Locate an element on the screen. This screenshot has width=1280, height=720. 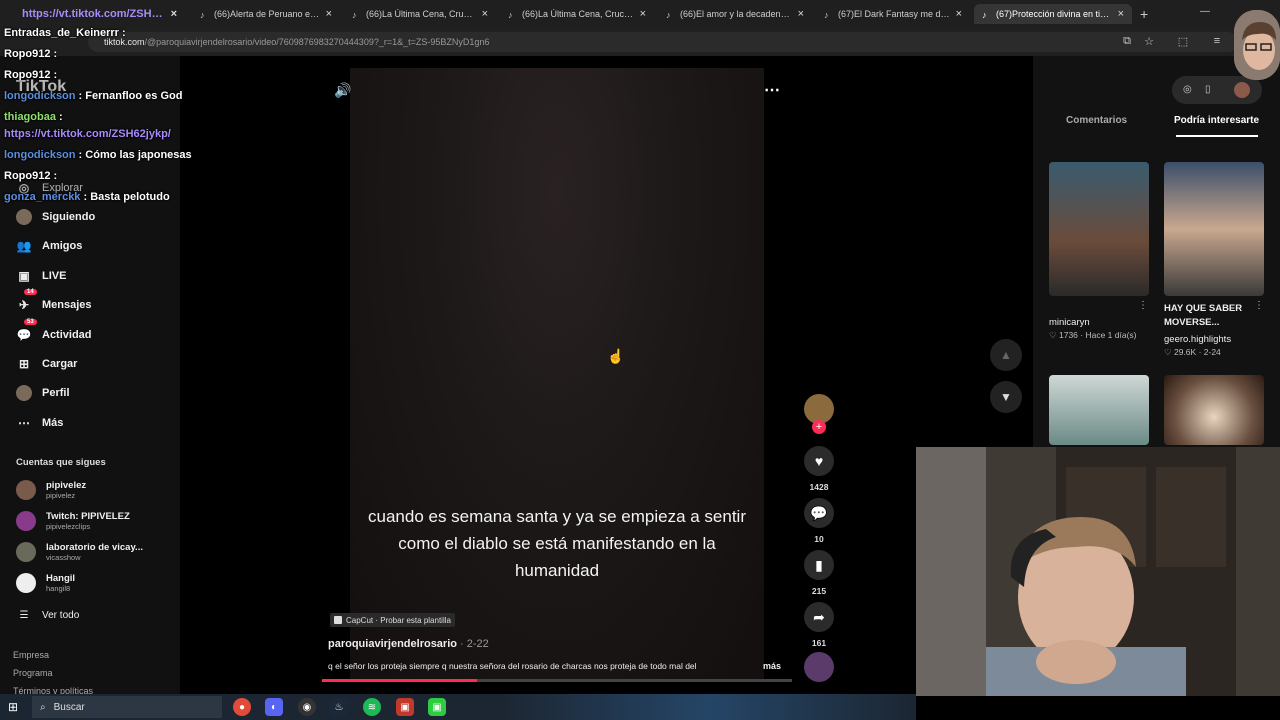
browser-tab: https://vt.tiktok.com/ZSH6YXYYg/ × is located at coordinates (92, 14).